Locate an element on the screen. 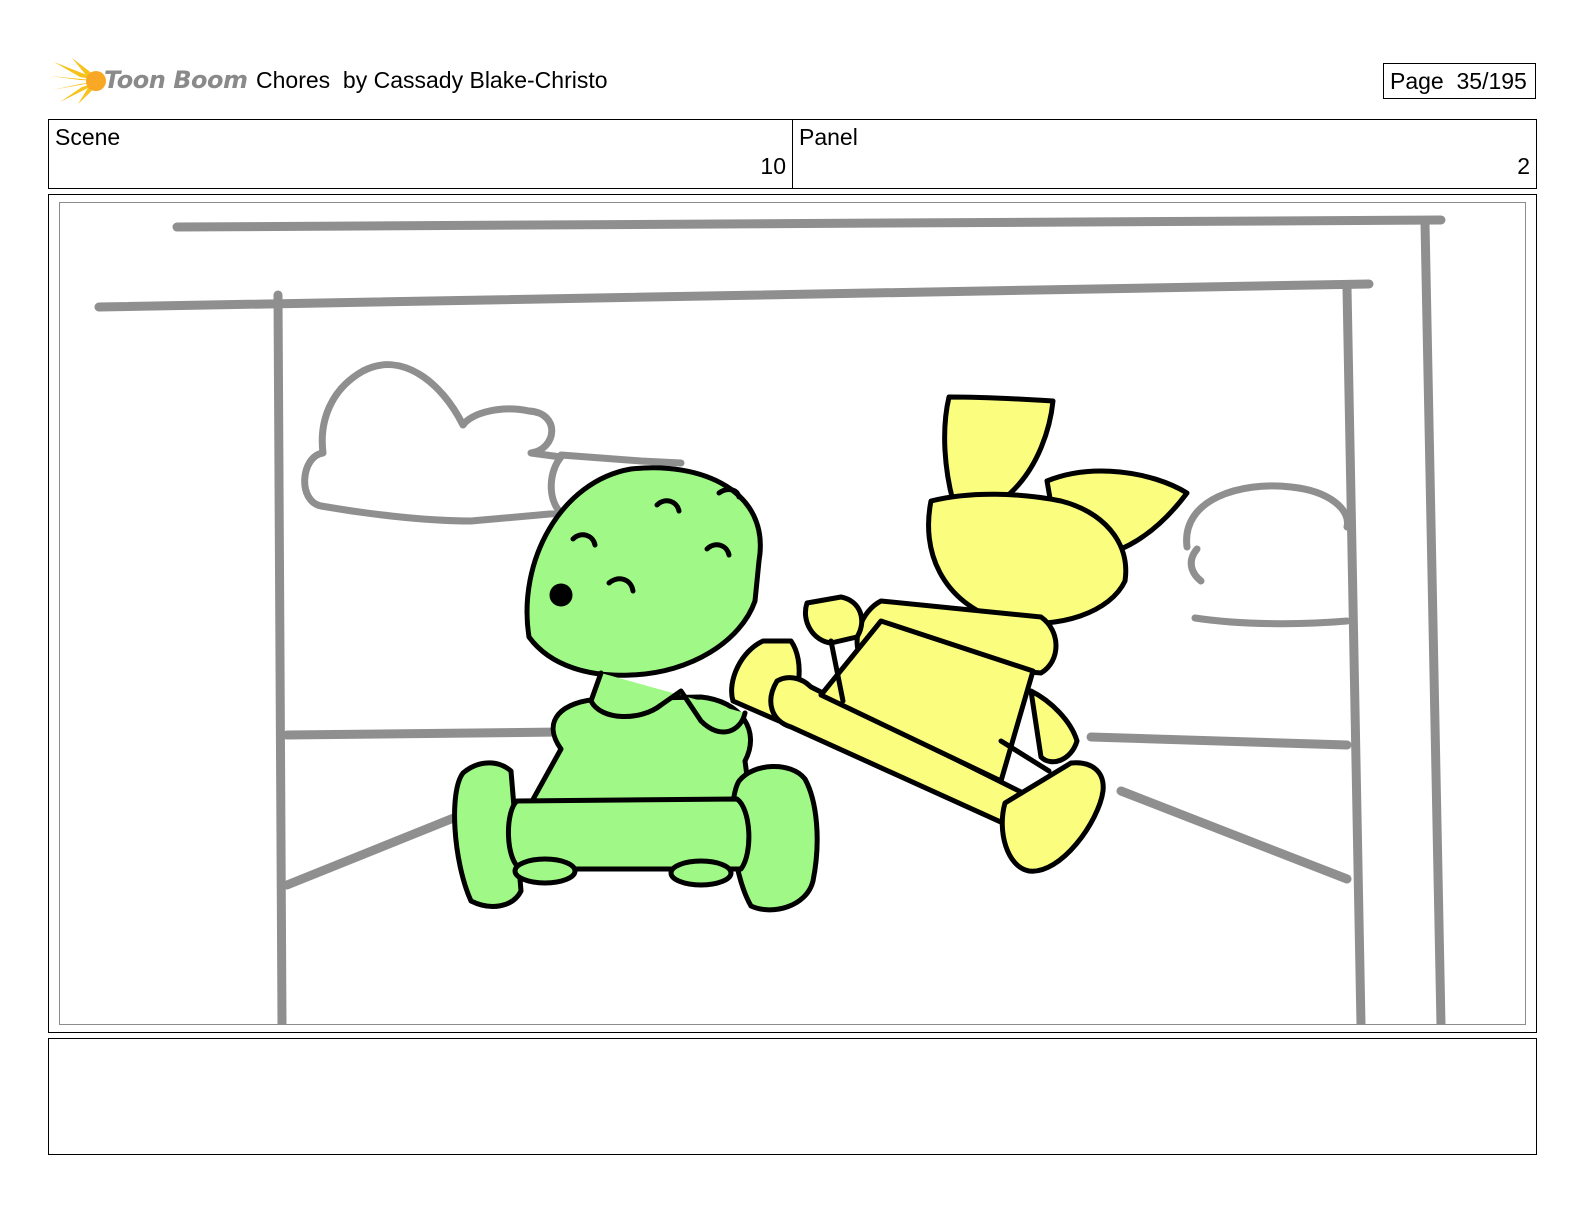 The image size is (1584, 1224). scene-label: Scene is located at coordinates (88, 137).